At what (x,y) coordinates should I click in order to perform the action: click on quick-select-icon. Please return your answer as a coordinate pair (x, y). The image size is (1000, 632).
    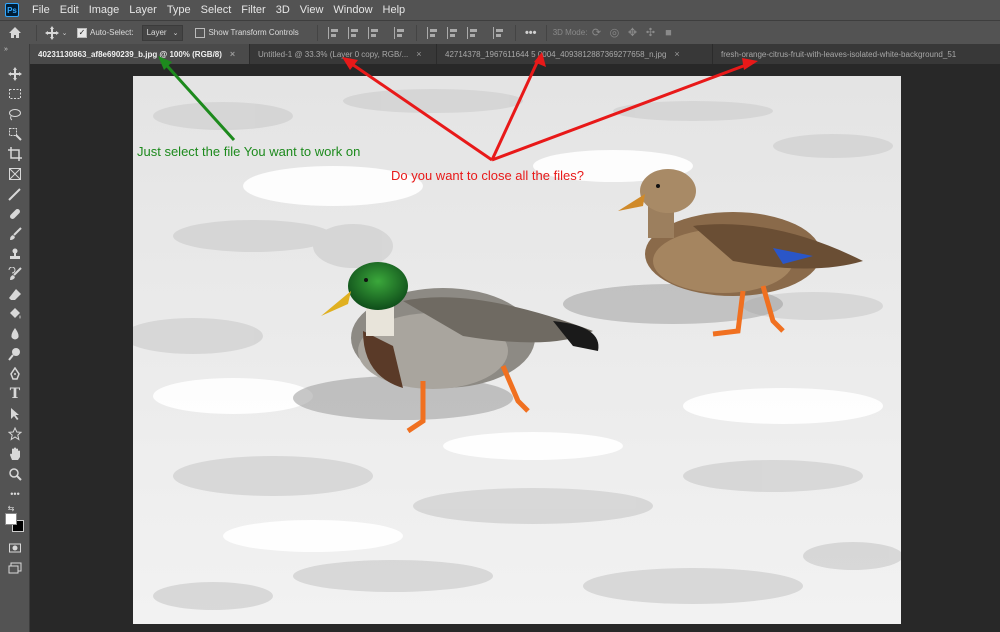
    Looking at the image, I should click on (15, 134).